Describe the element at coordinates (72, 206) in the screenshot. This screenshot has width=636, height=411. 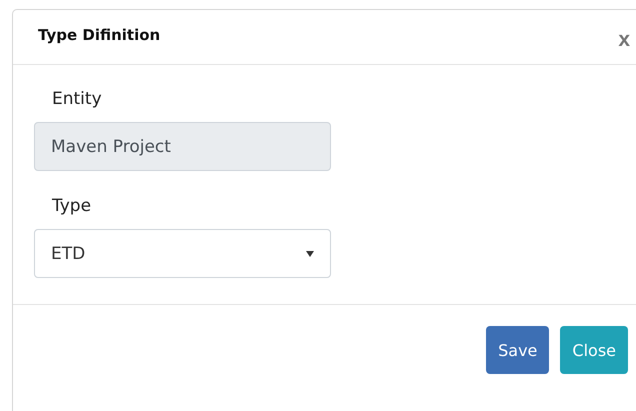
I see `field-label: Type` at that location.